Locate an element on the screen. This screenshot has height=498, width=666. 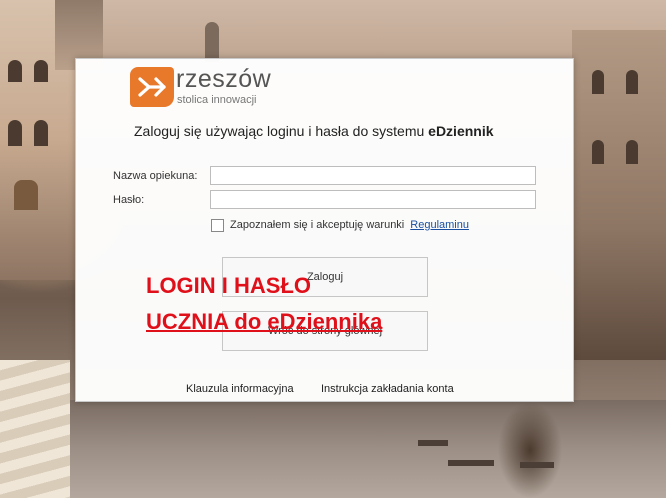
terms-checkbox is located at coordinates (217, 225).